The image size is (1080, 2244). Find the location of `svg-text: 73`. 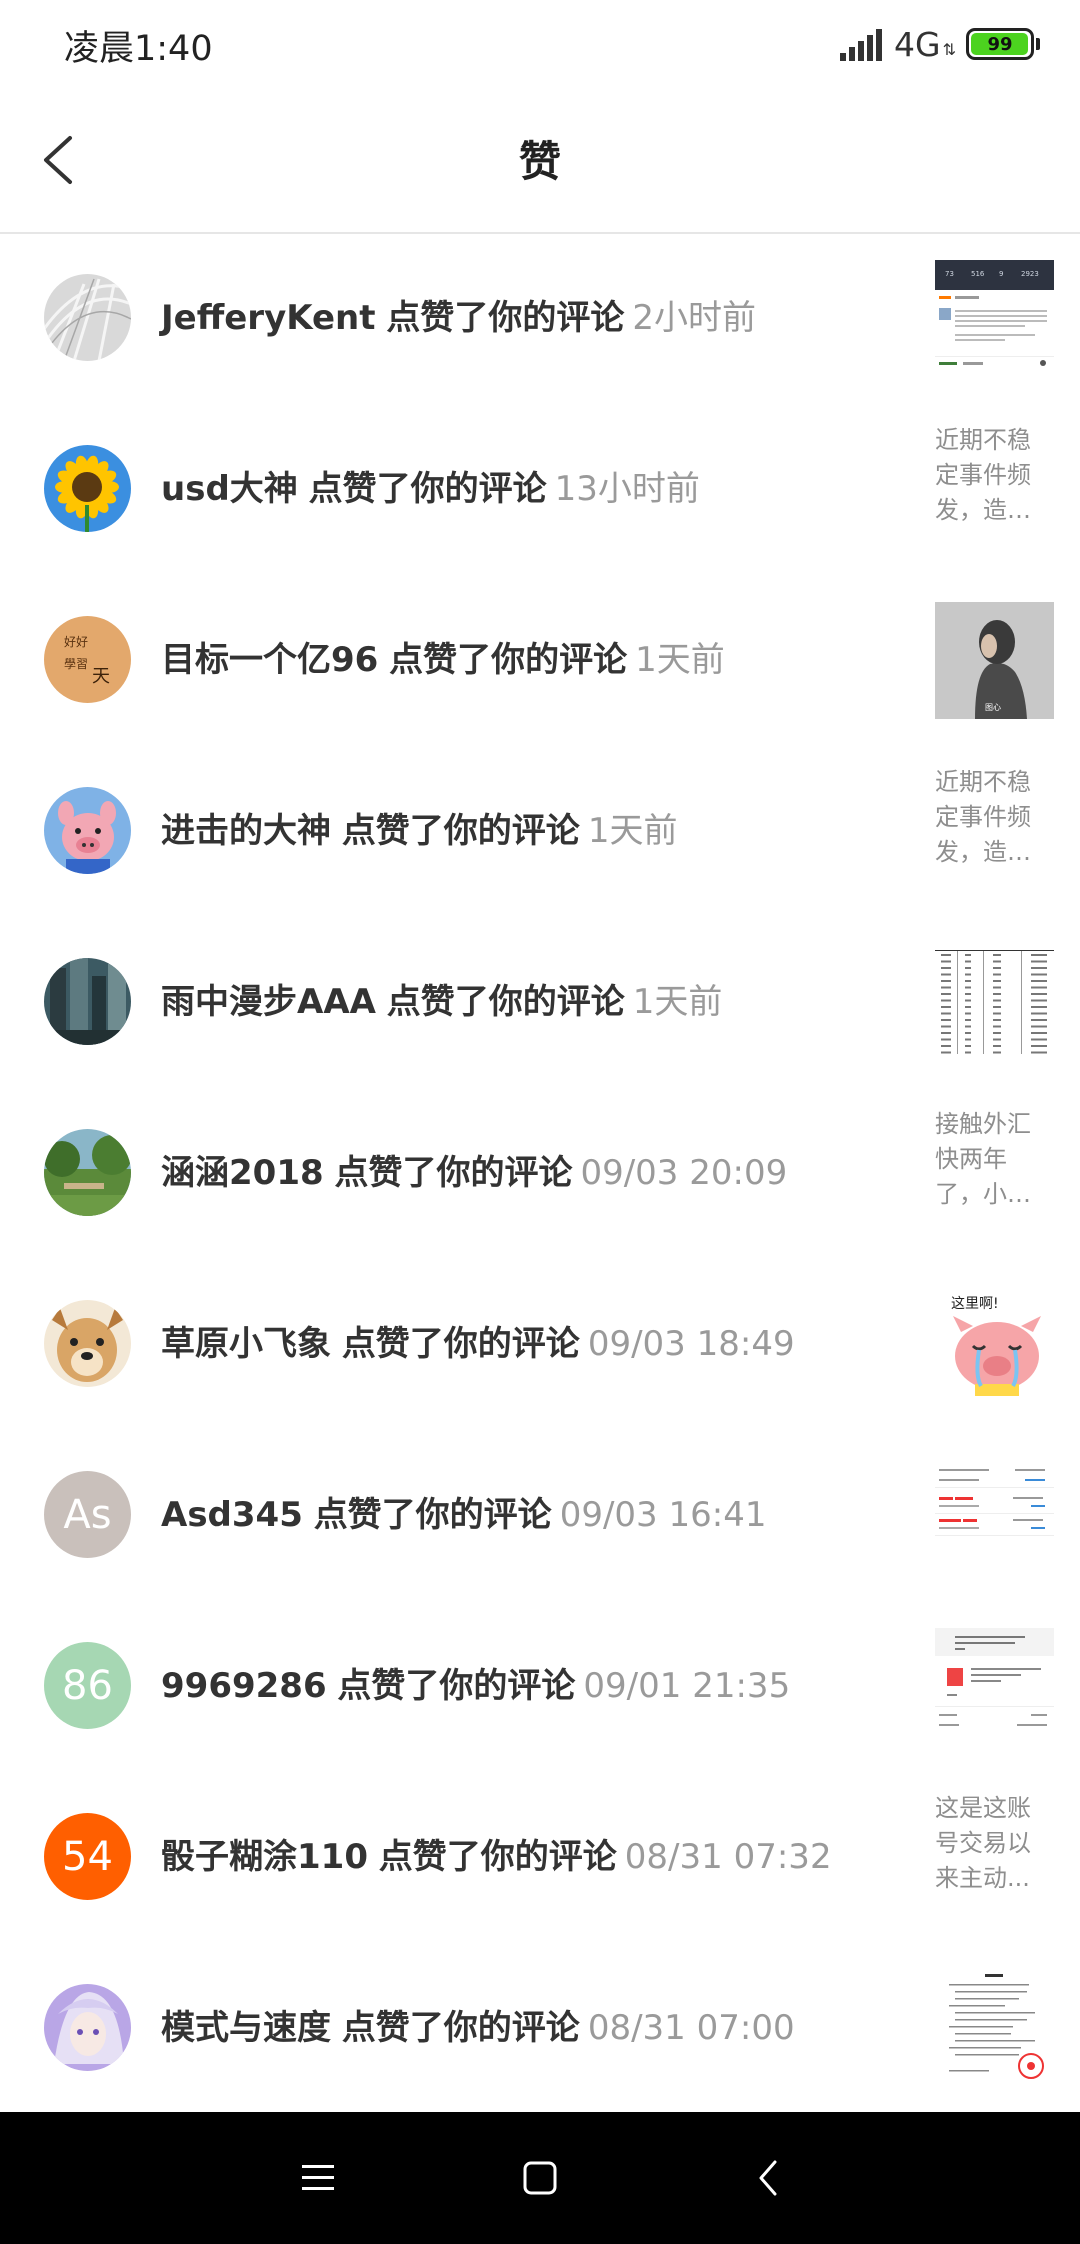

svg-text: 73 is located at coordinates (949, 274).